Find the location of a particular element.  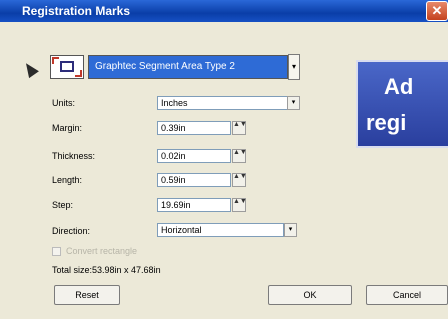

reset-button-label: Reset is located at coordinates (87, 295).